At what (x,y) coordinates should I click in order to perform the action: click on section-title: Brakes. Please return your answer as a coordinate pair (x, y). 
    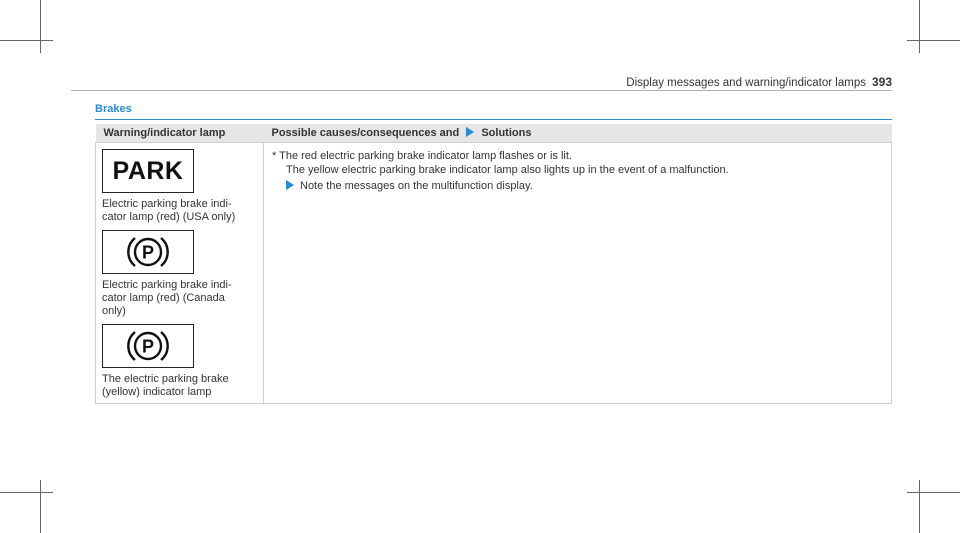
    Looking at the image, I should click on (113, 109).